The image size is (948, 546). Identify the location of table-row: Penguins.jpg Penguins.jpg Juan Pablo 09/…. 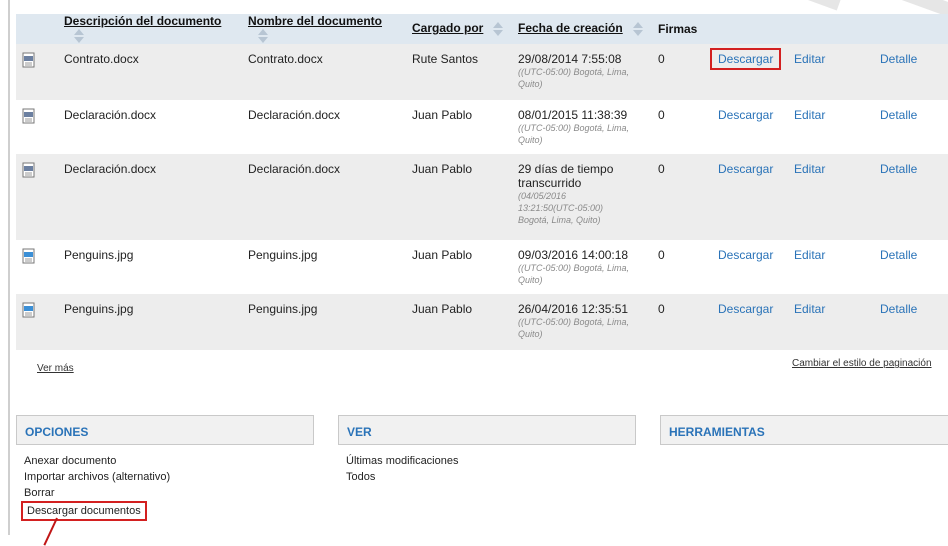
(482, 267).